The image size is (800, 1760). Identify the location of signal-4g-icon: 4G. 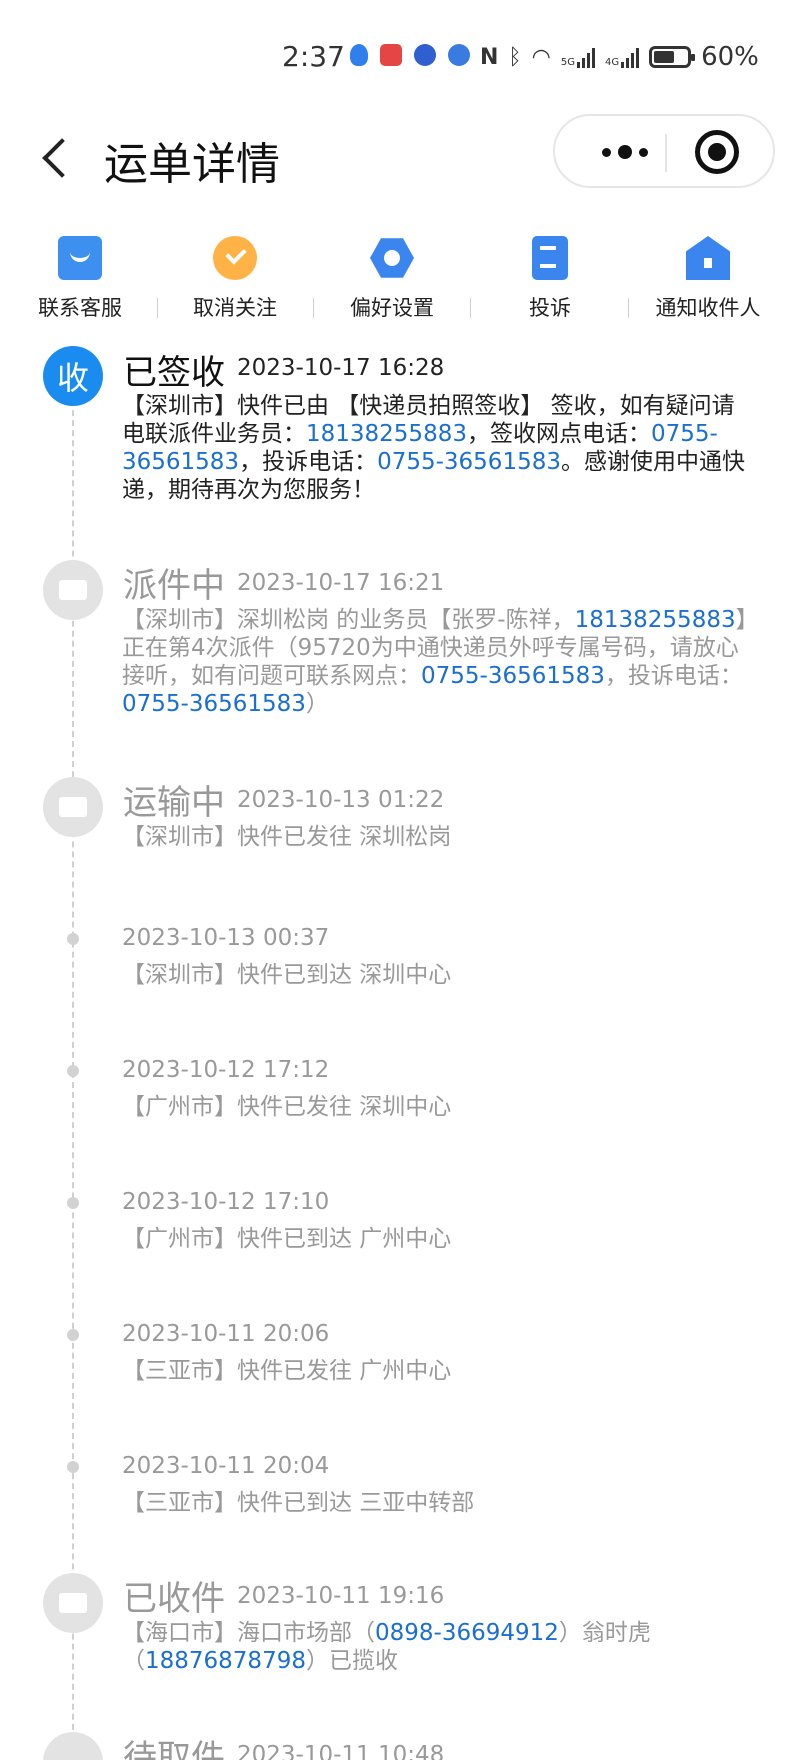
(622, 57).